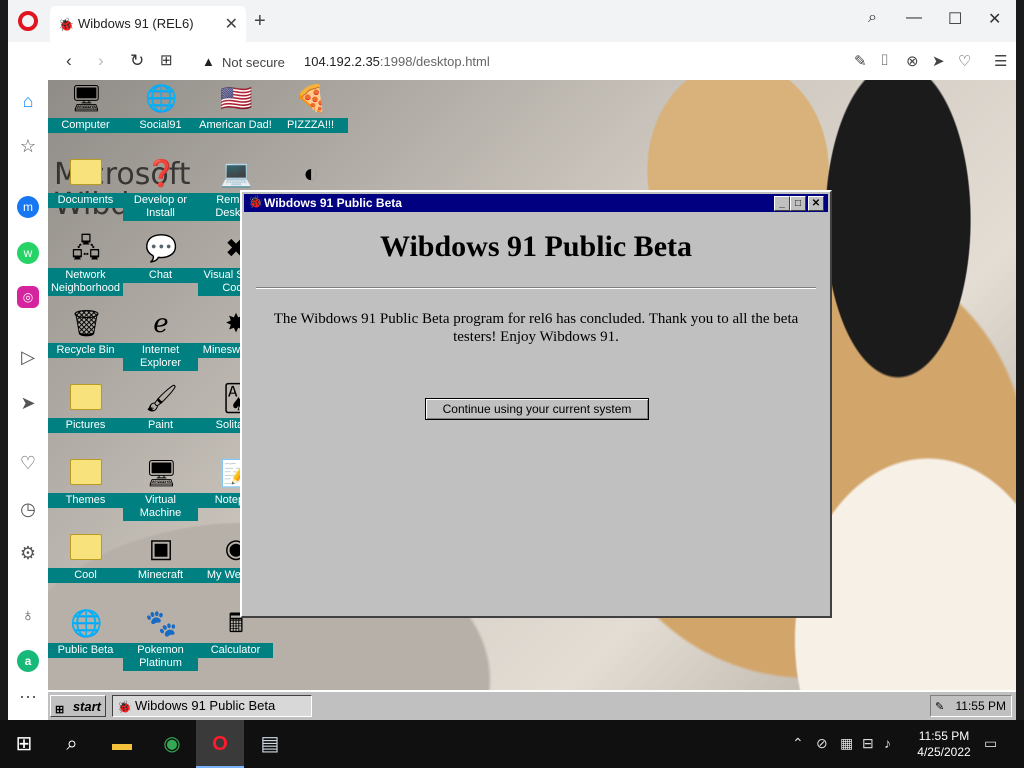 This screenshot has width=1024, height=768. Describe the element at coordinates (914, 18) in the screenshot. I see `minimize-button: —` at that location.